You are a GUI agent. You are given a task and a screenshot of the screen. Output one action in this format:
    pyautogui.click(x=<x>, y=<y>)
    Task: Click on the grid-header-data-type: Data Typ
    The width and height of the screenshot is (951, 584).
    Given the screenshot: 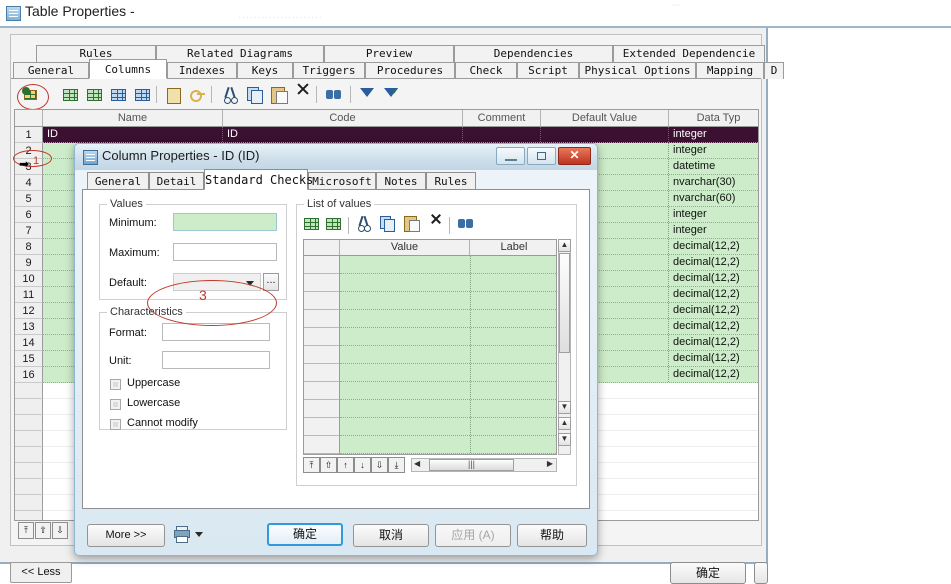 What is the action you would take?
    pyautogui.click(x=713, y=118)
    